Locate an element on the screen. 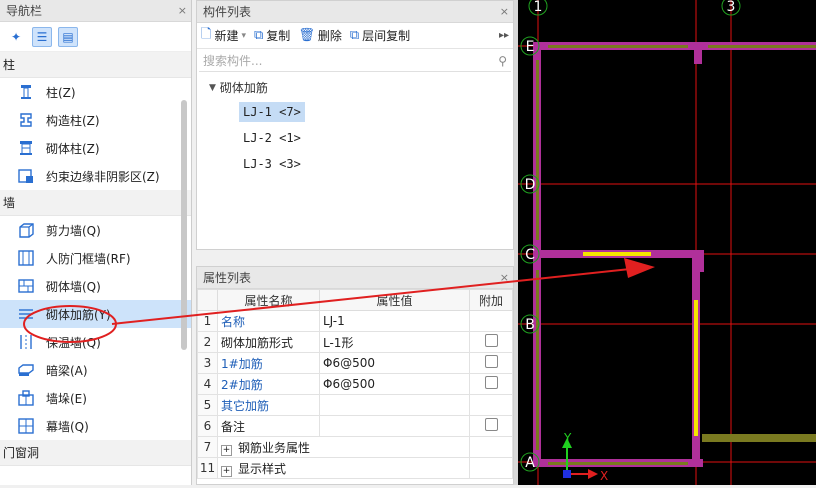 This screenshot has width=816, height=488. group-column: 柱 is located at coordinates (95, 65).